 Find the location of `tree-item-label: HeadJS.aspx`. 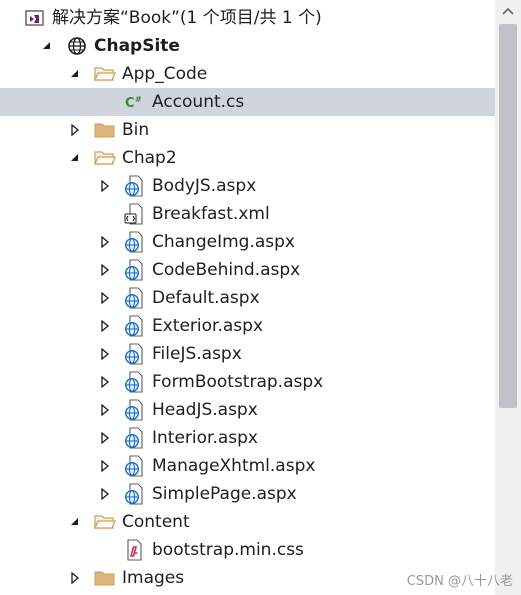

tree-item-label: HeadJS.aspx is located at coordinates (205, 410).